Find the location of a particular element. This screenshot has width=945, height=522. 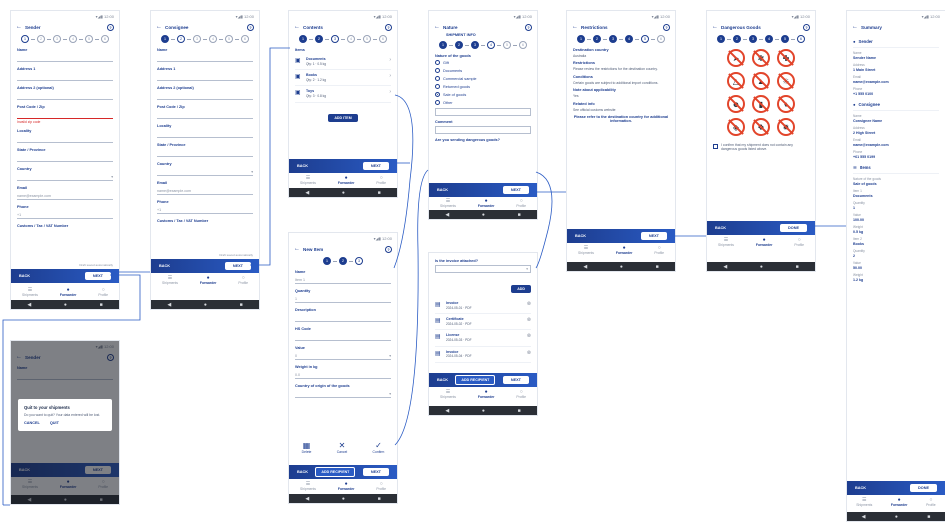

list-item: ▣ Books Qty: 2 · 1.2 kg › is located at coordinates (343, 78).